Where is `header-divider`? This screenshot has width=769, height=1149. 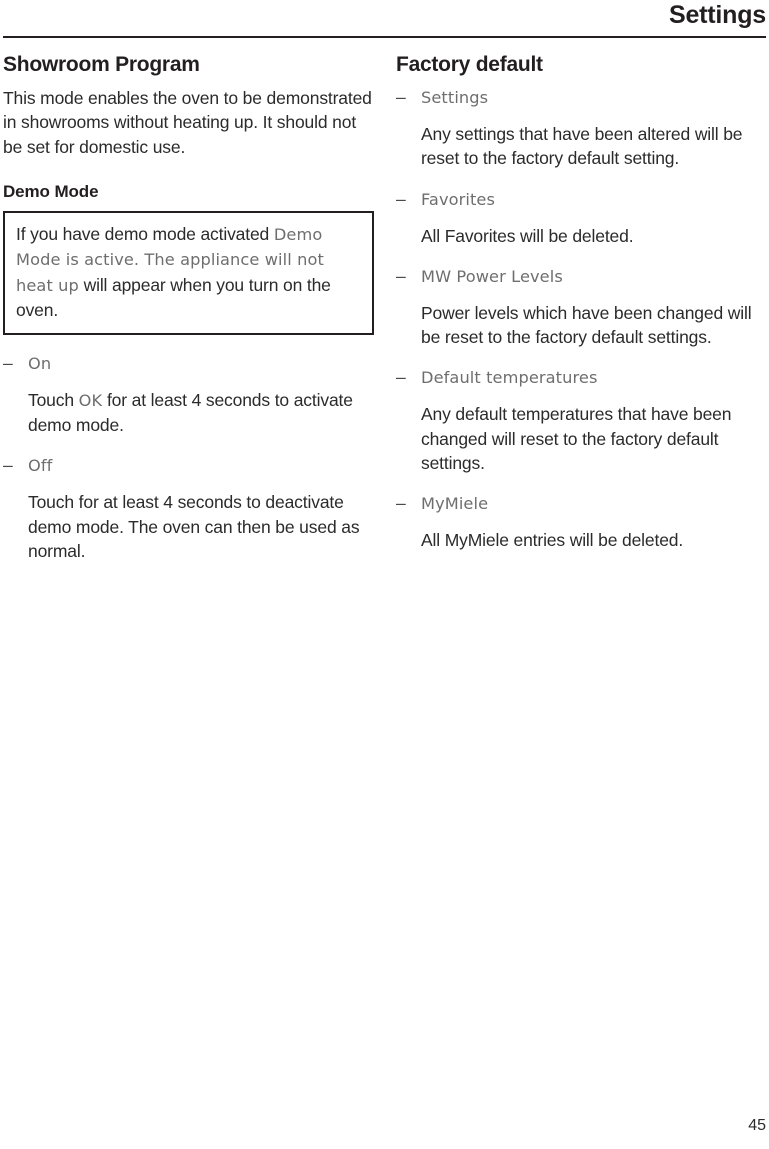
header-divider is located at coordinates (384, 37).